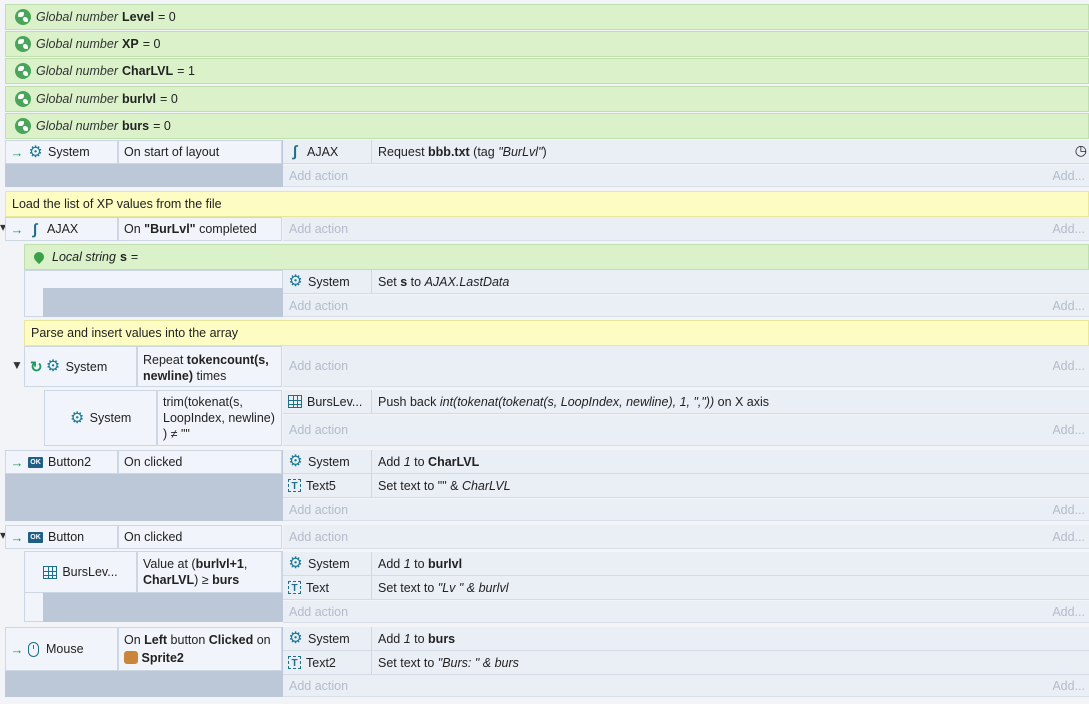 This screenshot has height=704, width=1089. What do you see at coordinates (686, 564) in the screenshot?
I see `action-add-burlvl: ⚙ System Add 1 to burlvl` at bounding box center [686, 564].